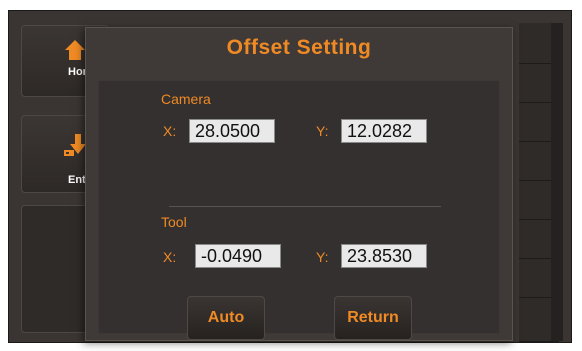 The image size is (582, 351). I want to click on tool-y-field: 23.8530, so click(384, 256).